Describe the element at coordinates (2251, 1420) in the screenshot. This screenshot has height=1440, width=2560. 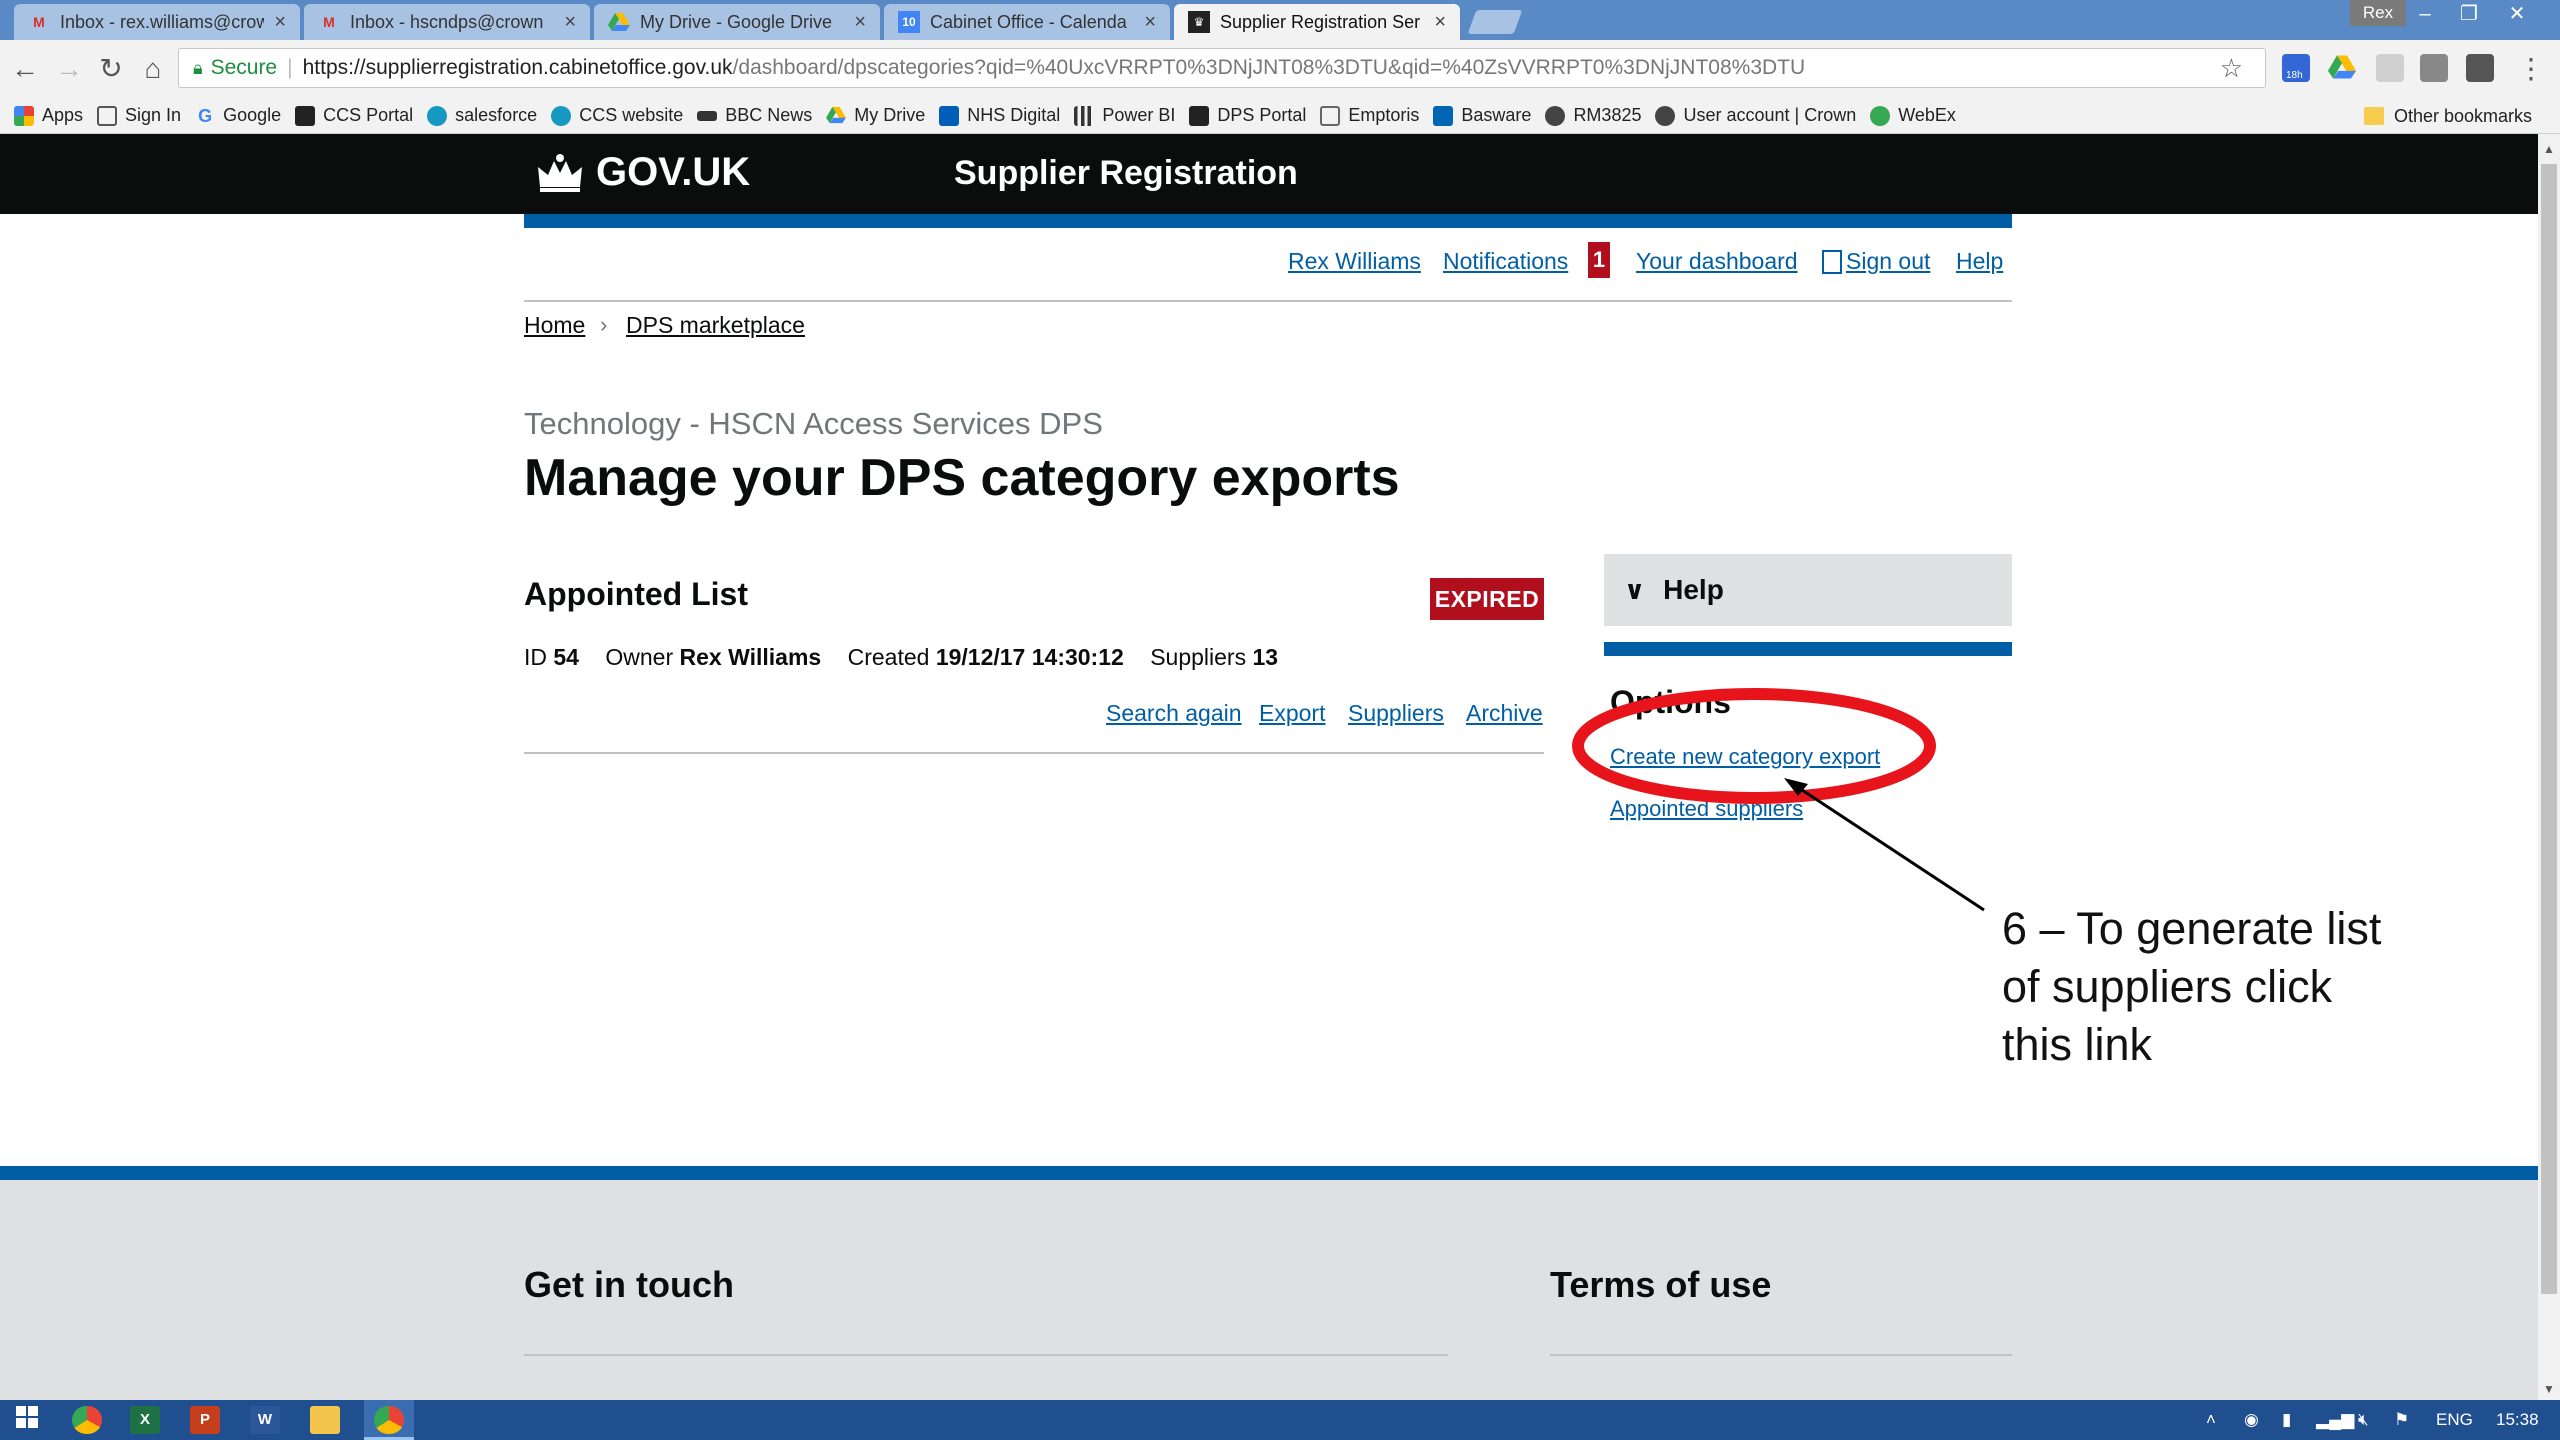
I see `network-globe-icon: ◉` at that location.